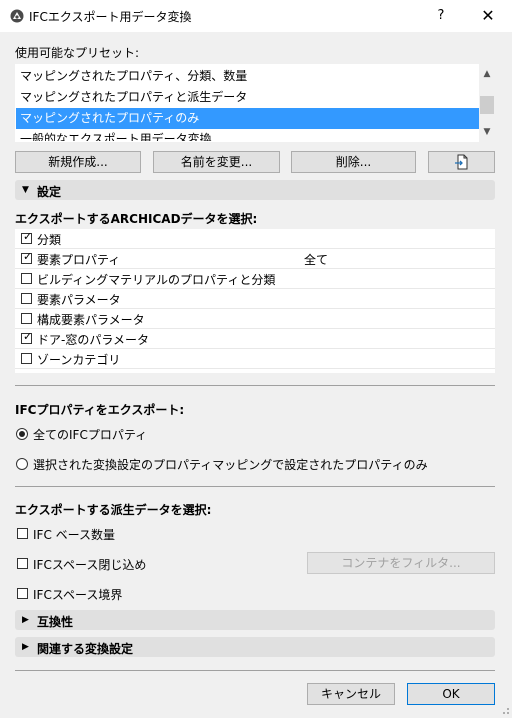  I want to click on ifc-space-containment-label: IFCスペース閉じ込め, so click(89, 564).